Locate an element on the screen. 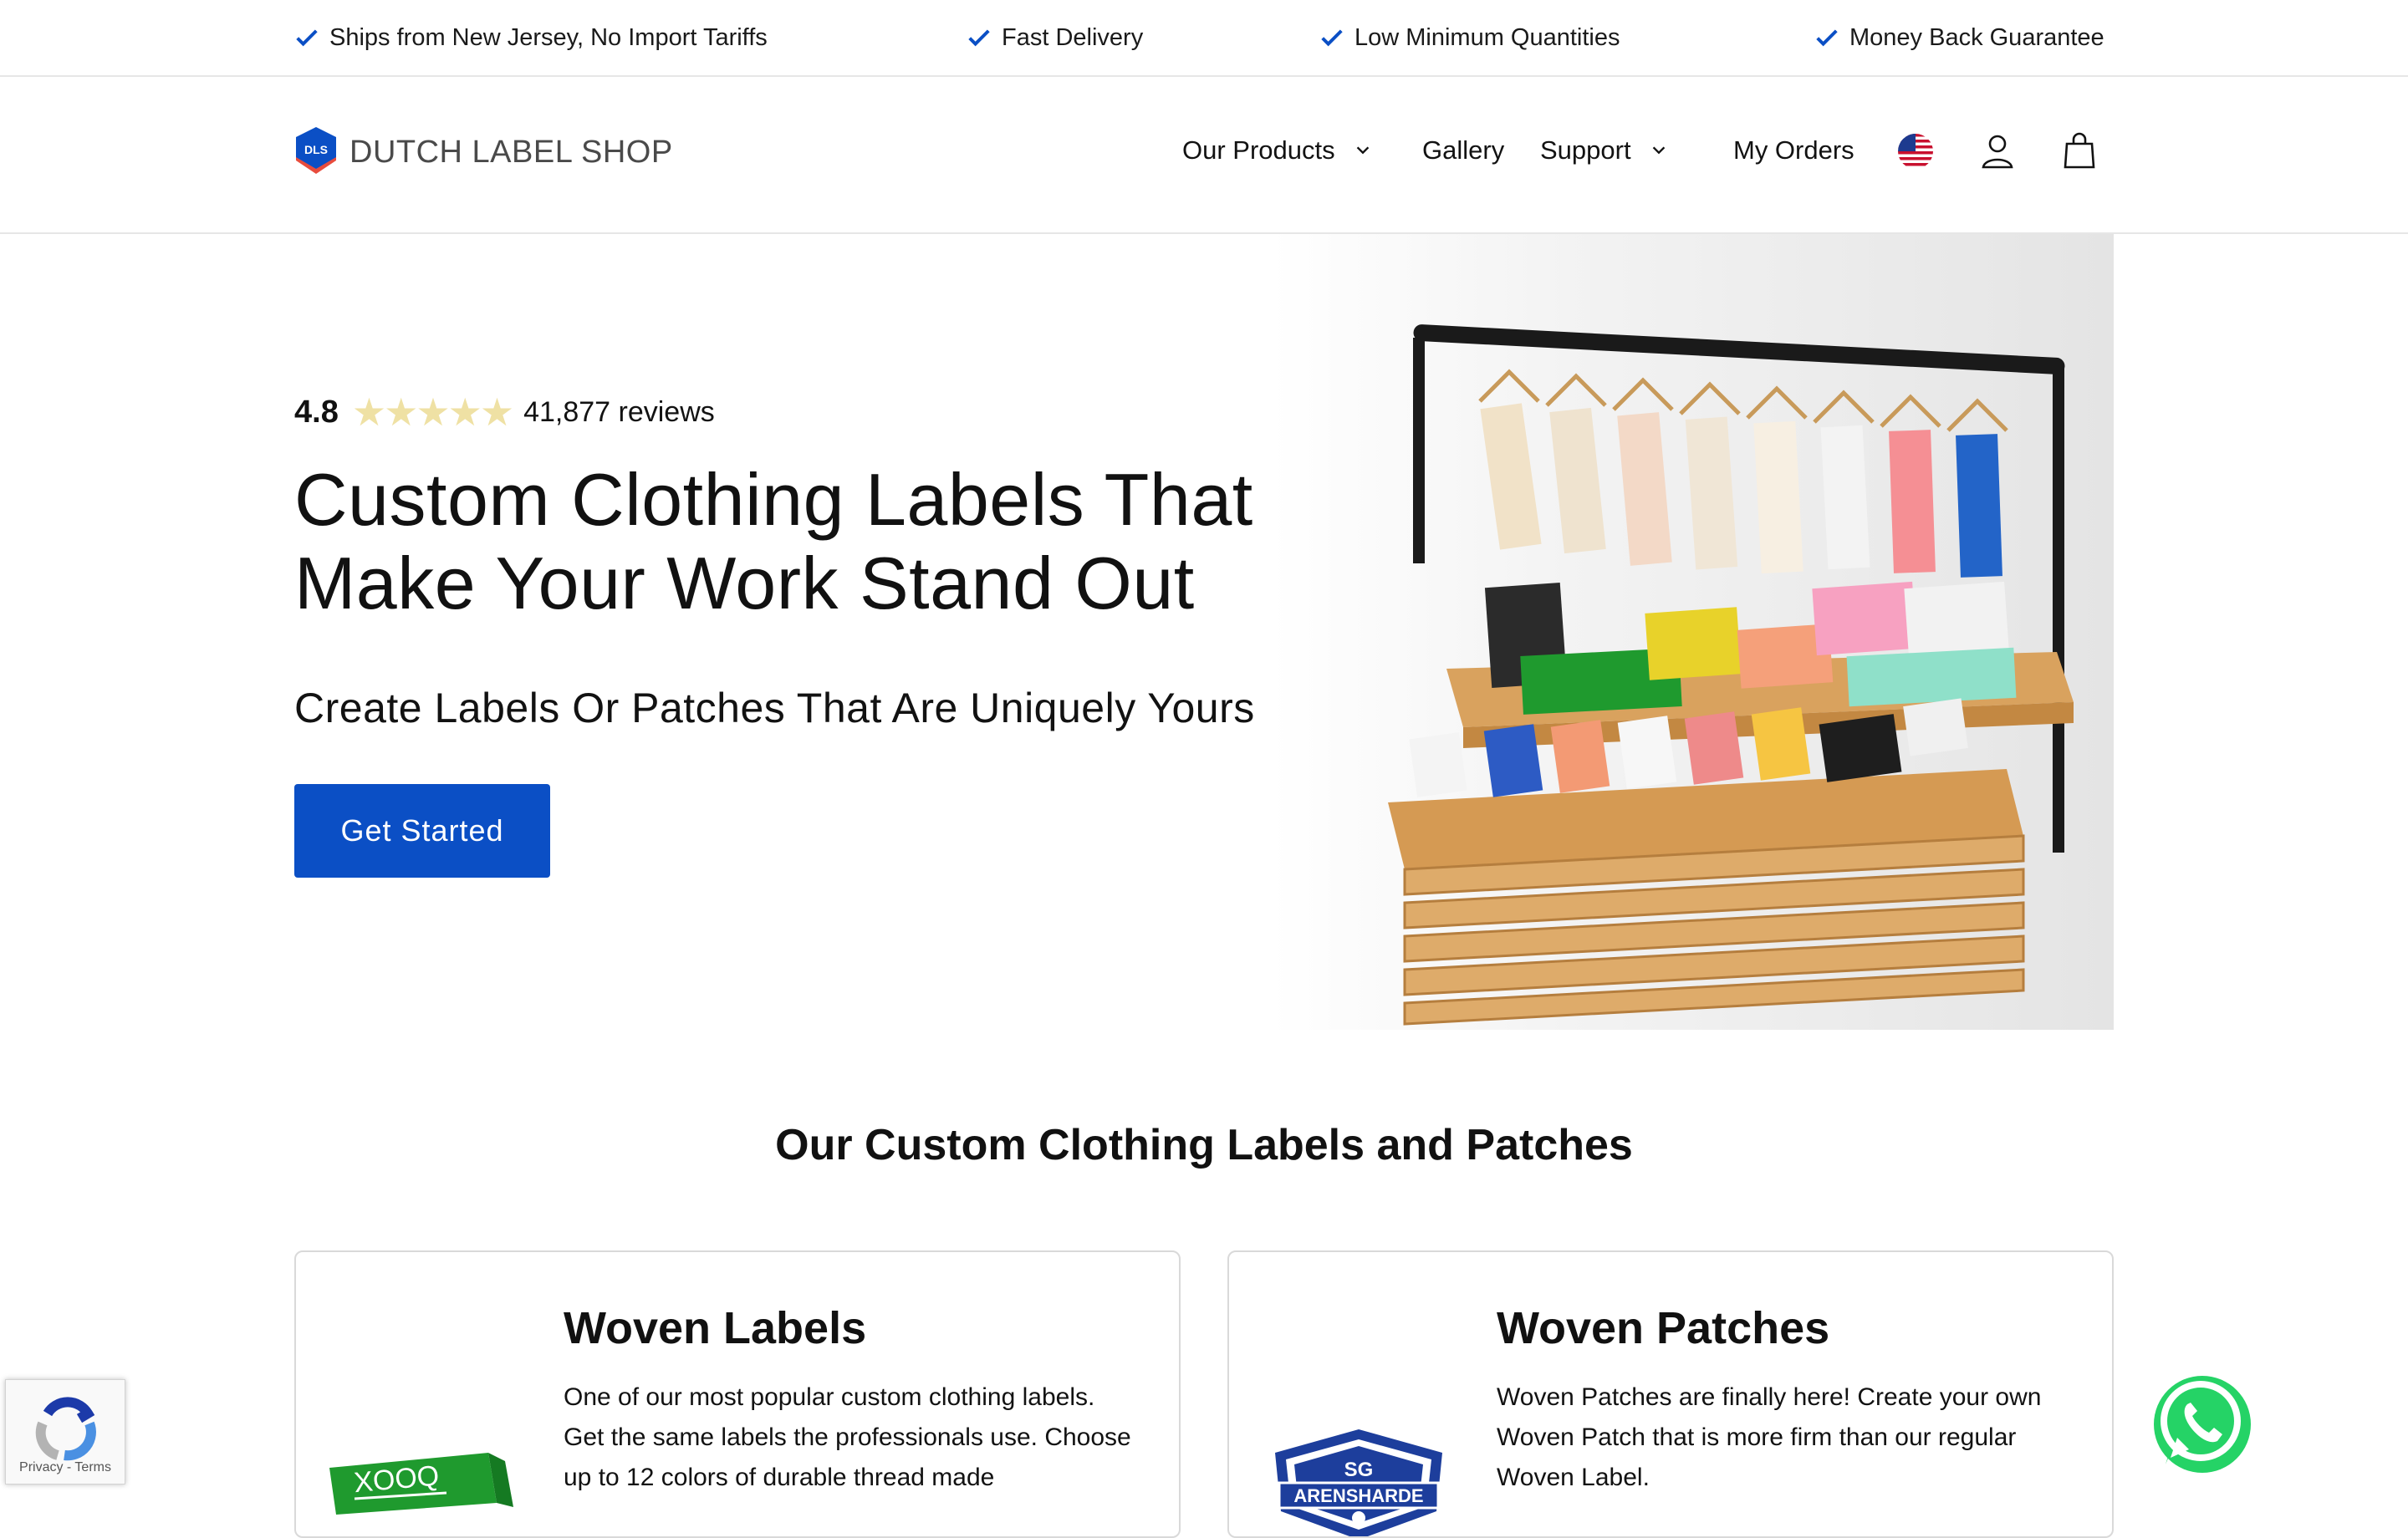 This screenshot has height=1538, width=2408. get-started-button: Get Started is located at coordinates (422, 831).